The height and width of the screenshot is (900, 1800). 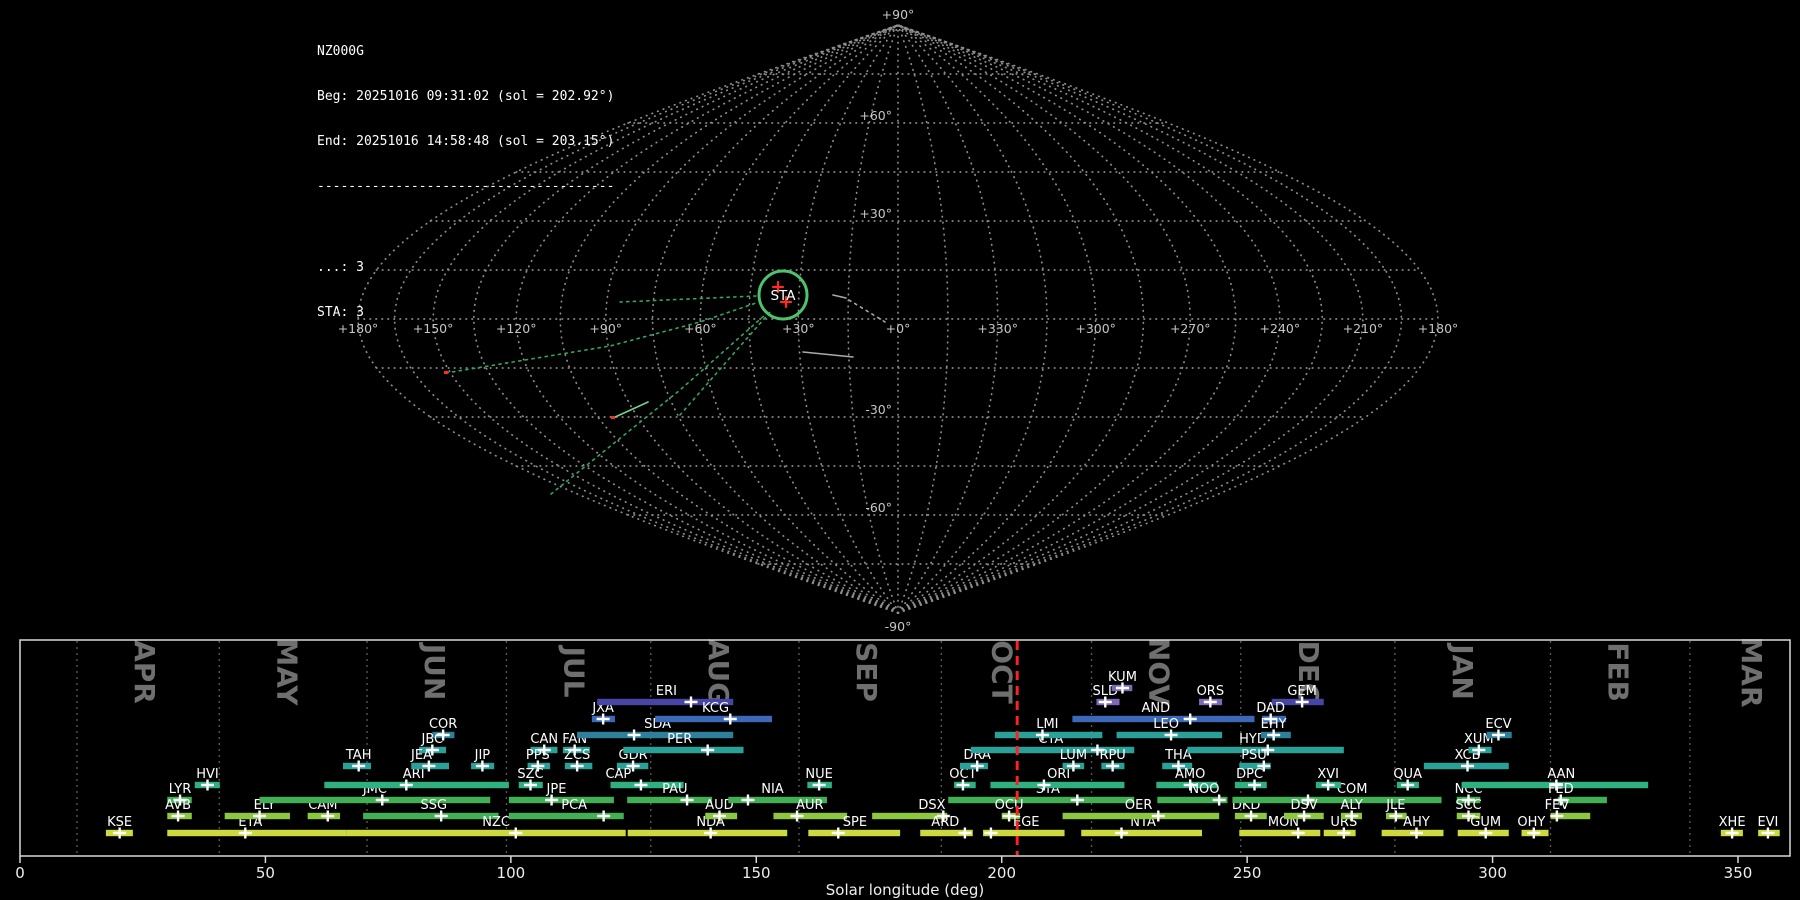 I want to click on shower-peak-marker-CAP, so click(x=641, y=785).